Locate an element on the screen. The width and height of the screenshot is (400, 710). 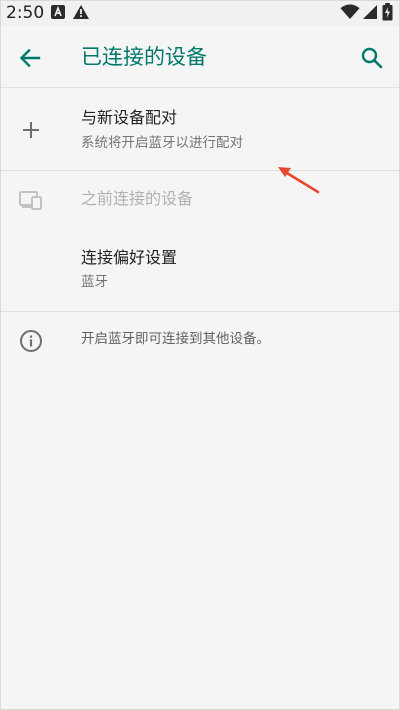
previously-connected-title: 之前连接的设备 is located at coordinates (137, 198).